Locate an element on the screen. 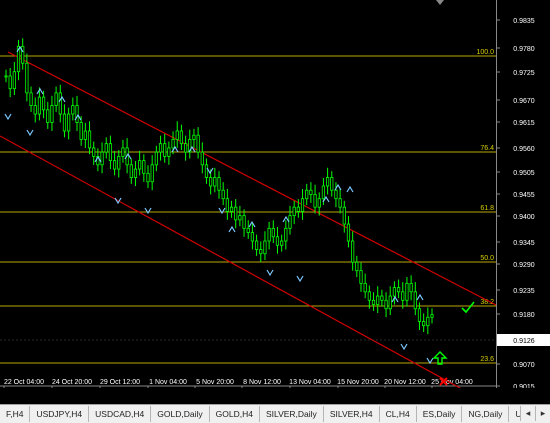 The height and width of the screenshot is (423, 550). tab-usdjpy-h4: USDJPY,H4 is located at coordinates (60, 414).